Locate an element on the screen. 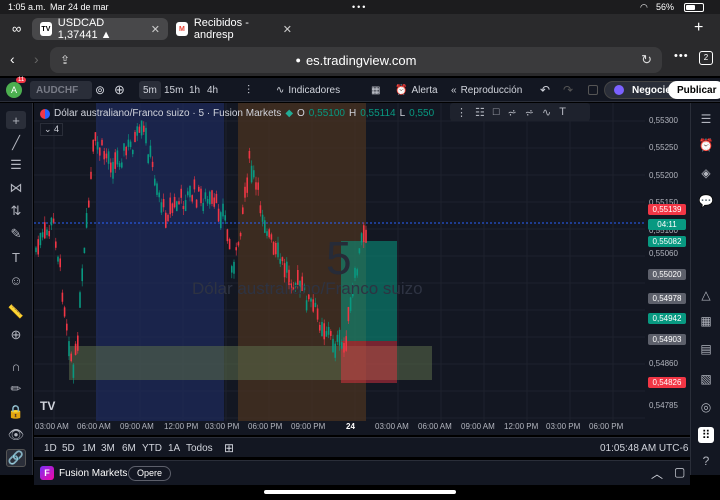 The height and width of the screenshot is (500, 720). notifications-icon: ▤ is located at coordinates (706, 349).